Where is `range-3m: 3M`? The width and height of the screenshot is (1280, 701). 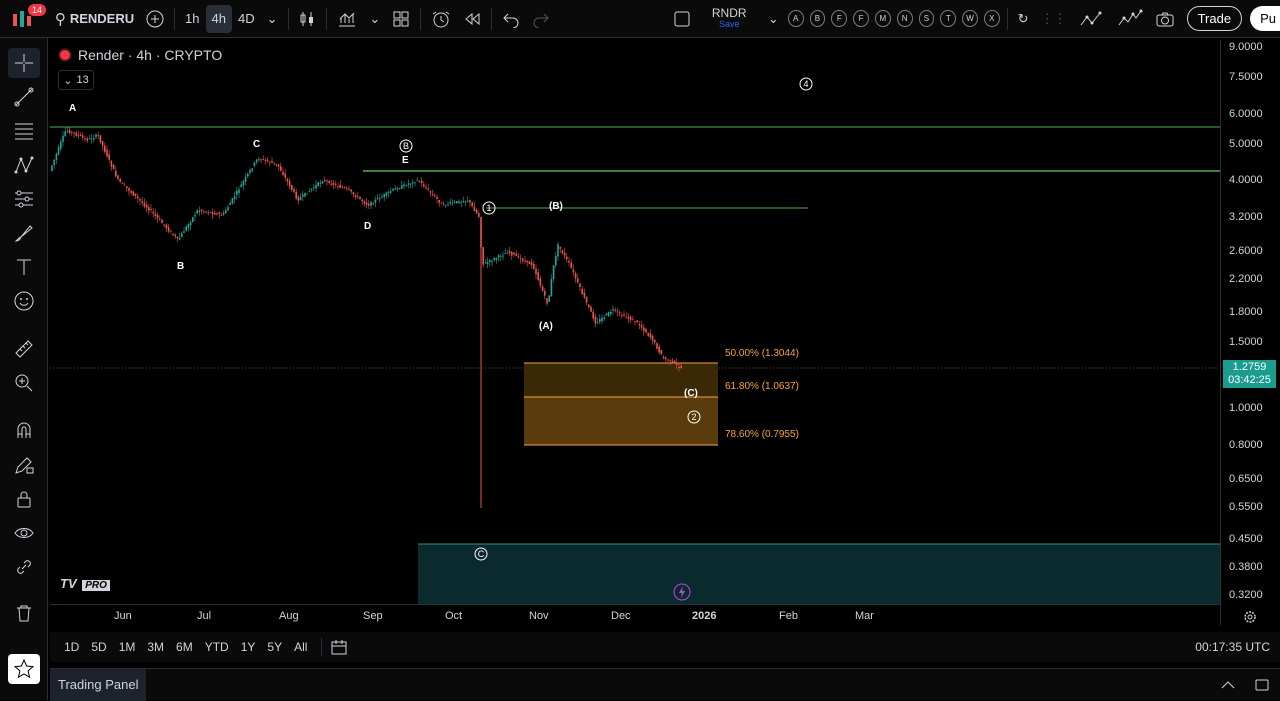
range-3m: 3M is located at coordinates (155, 647).